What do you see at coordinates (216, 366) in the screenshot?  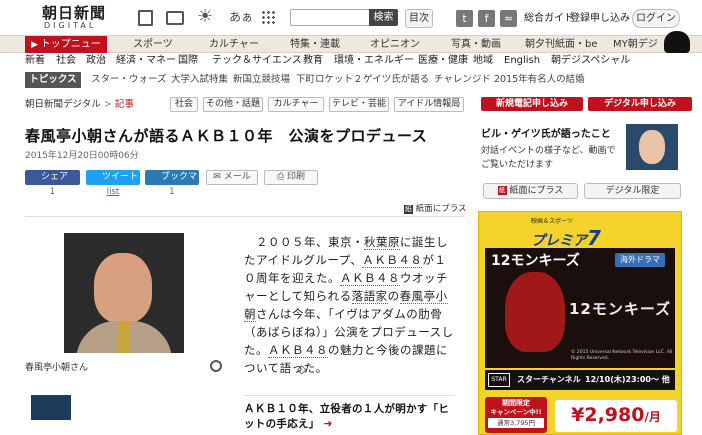 I see `zoom-icon` at bounding box center [216, 366].